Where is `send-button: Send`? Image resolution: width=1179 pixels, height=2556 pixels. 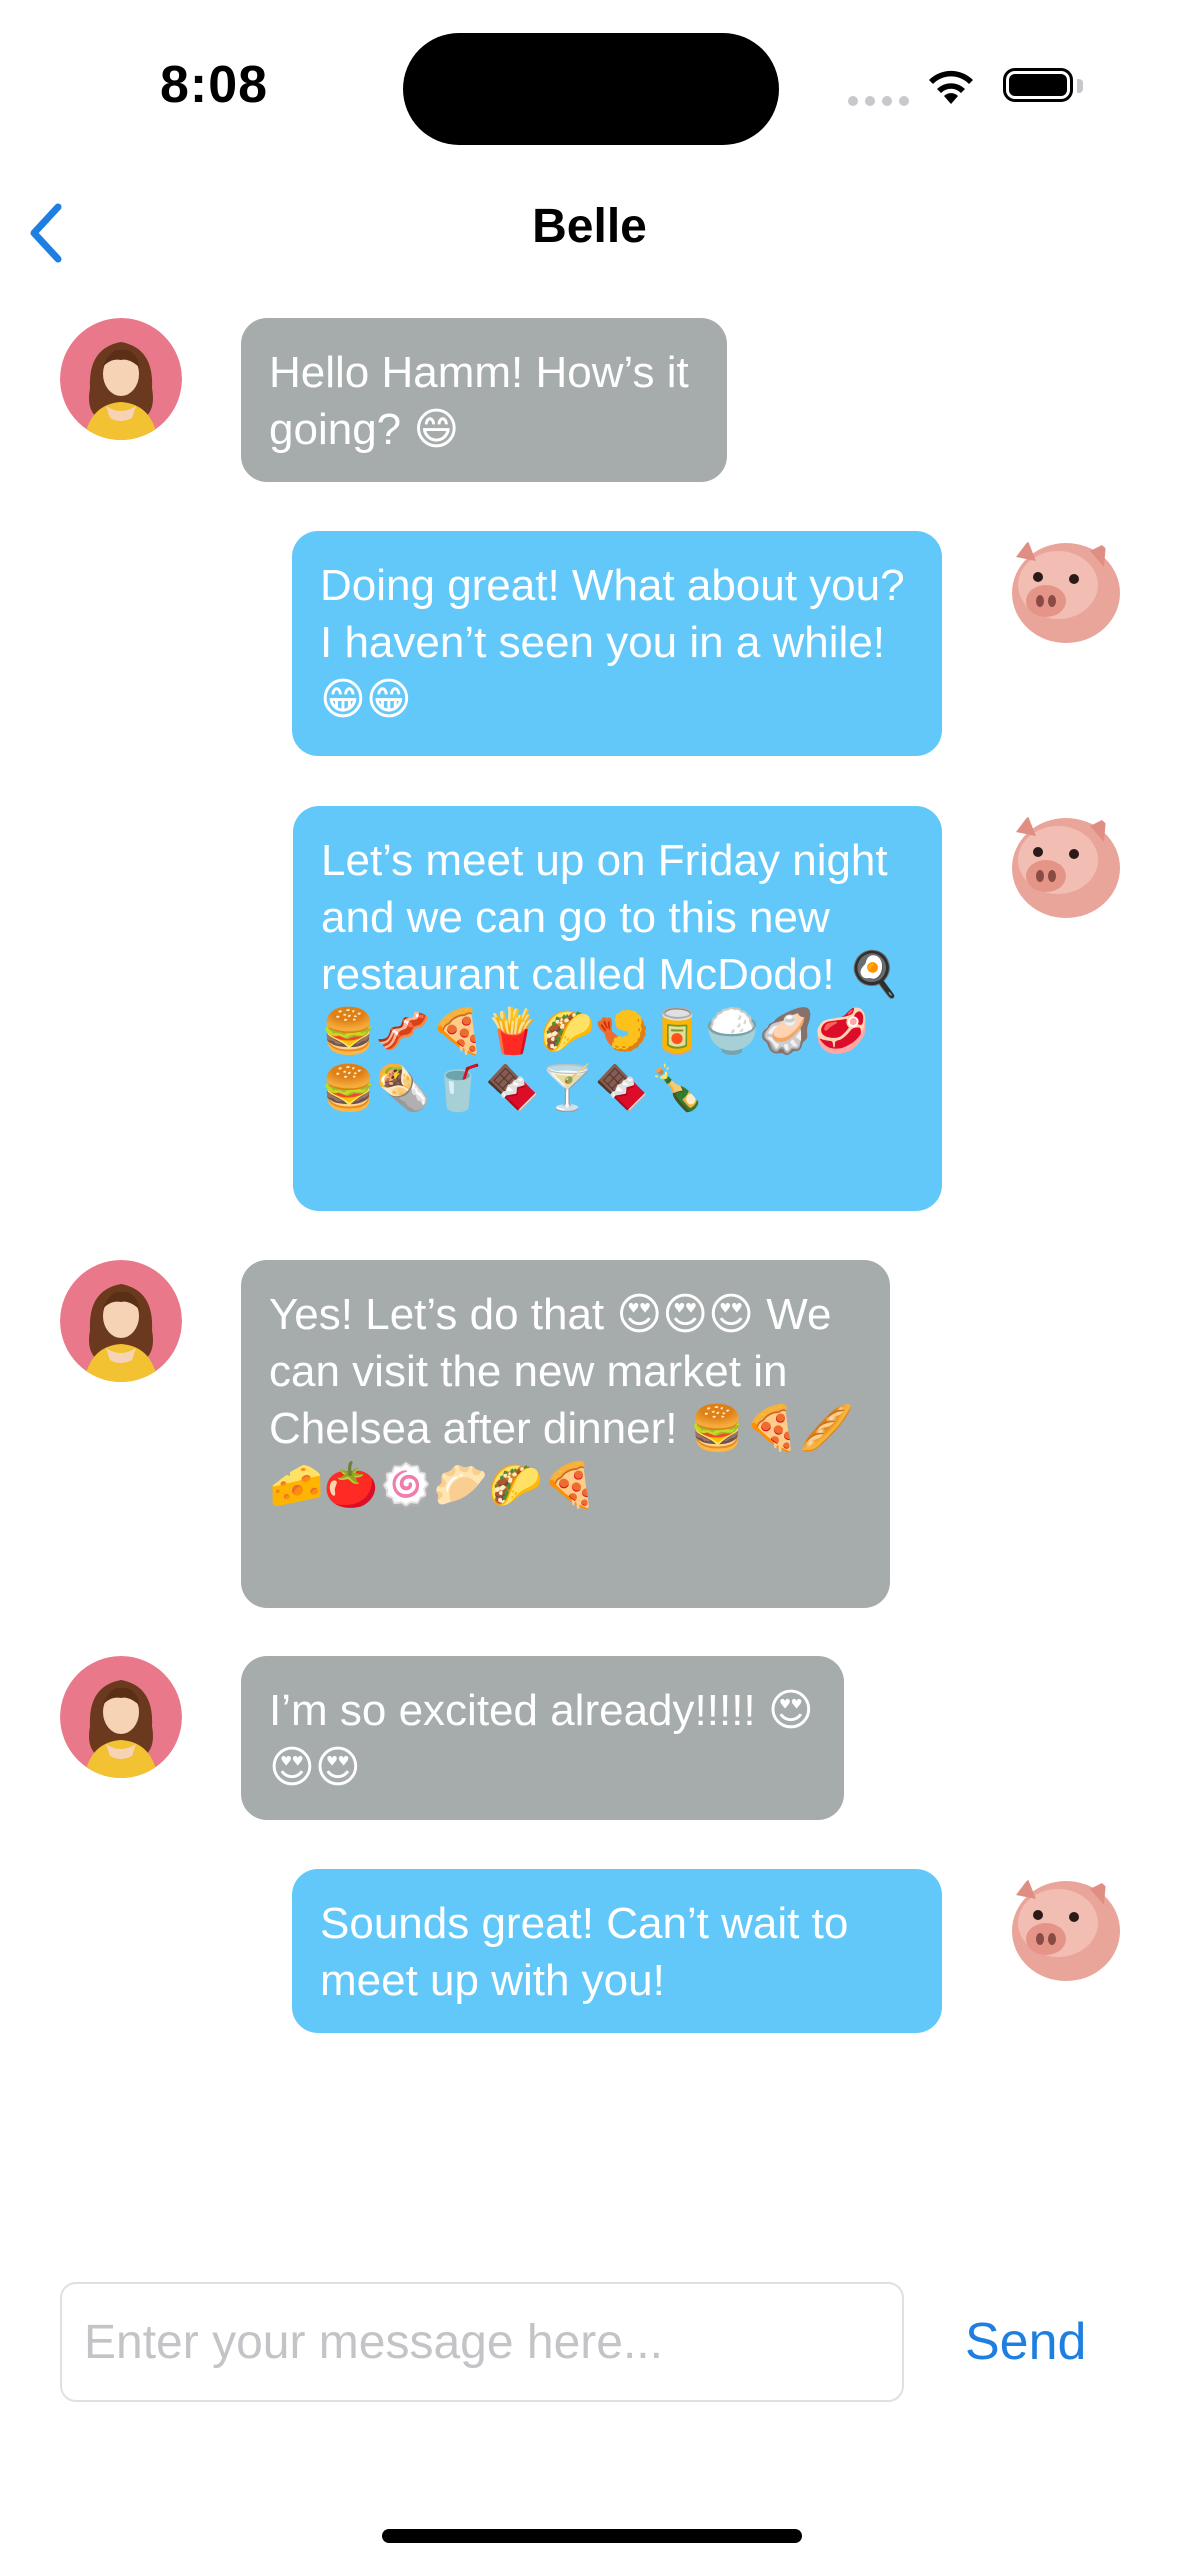
send-button: Send is located at coordinates (1025, 2342).